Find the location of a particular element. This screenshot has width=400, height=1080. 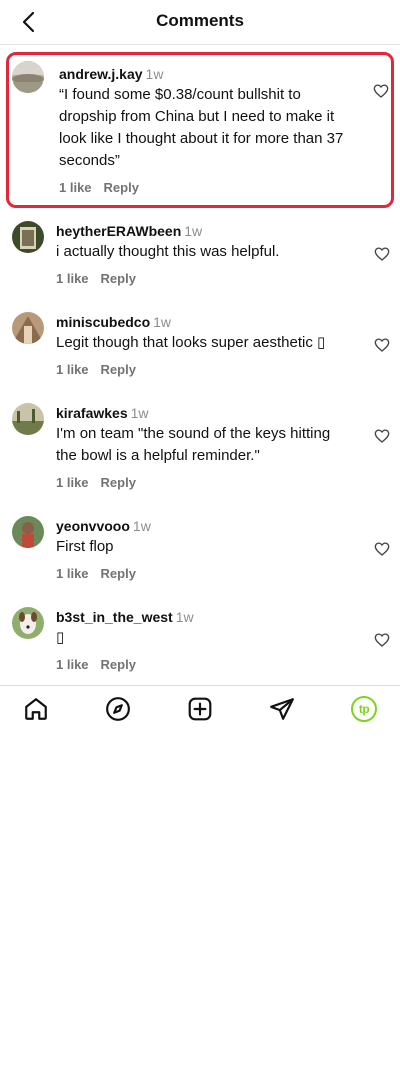

comment-header: yeonvvooo 1w is located at coordinates (203, 526).